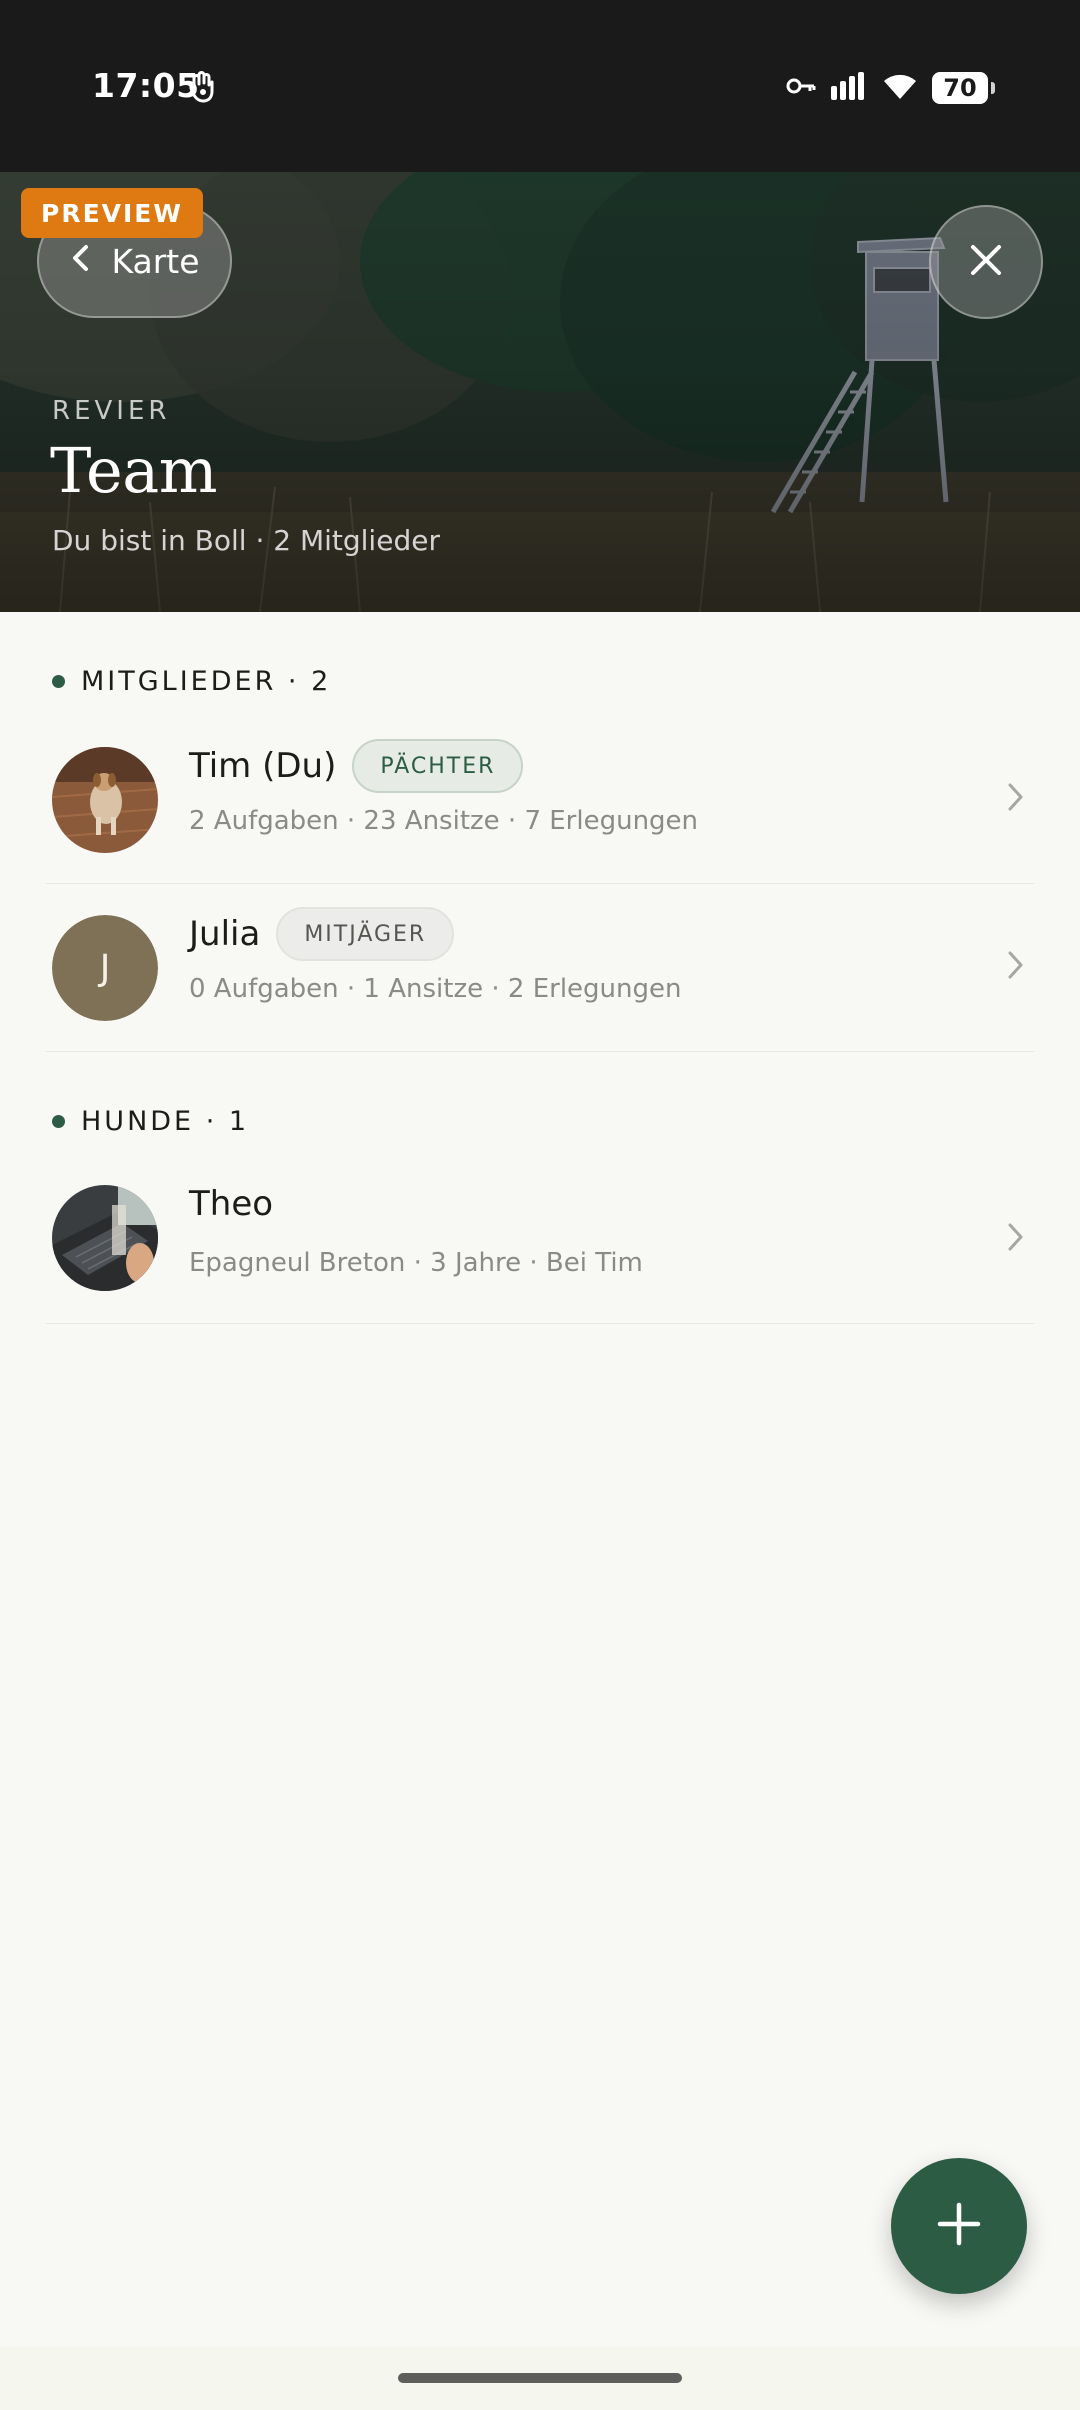 Image resolution: width=1080 pixels, height=2410 pixels. What do you see at coordinates (155, 261) in the screenshot?
I see `back-button-label: Karte` at bounding box center [155, 261].